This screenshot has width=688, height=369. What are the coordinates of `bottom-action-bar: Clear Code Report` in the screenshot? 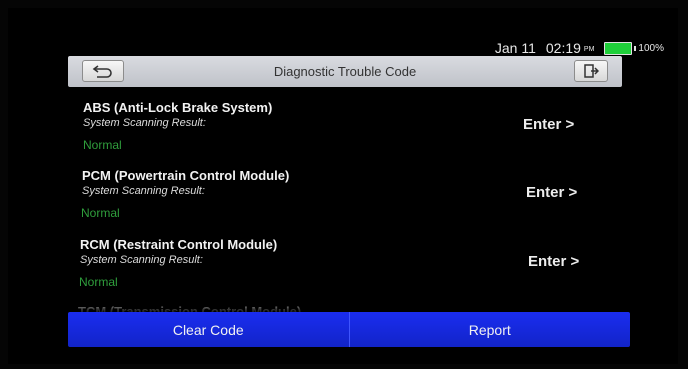 It's located at (349, 329).